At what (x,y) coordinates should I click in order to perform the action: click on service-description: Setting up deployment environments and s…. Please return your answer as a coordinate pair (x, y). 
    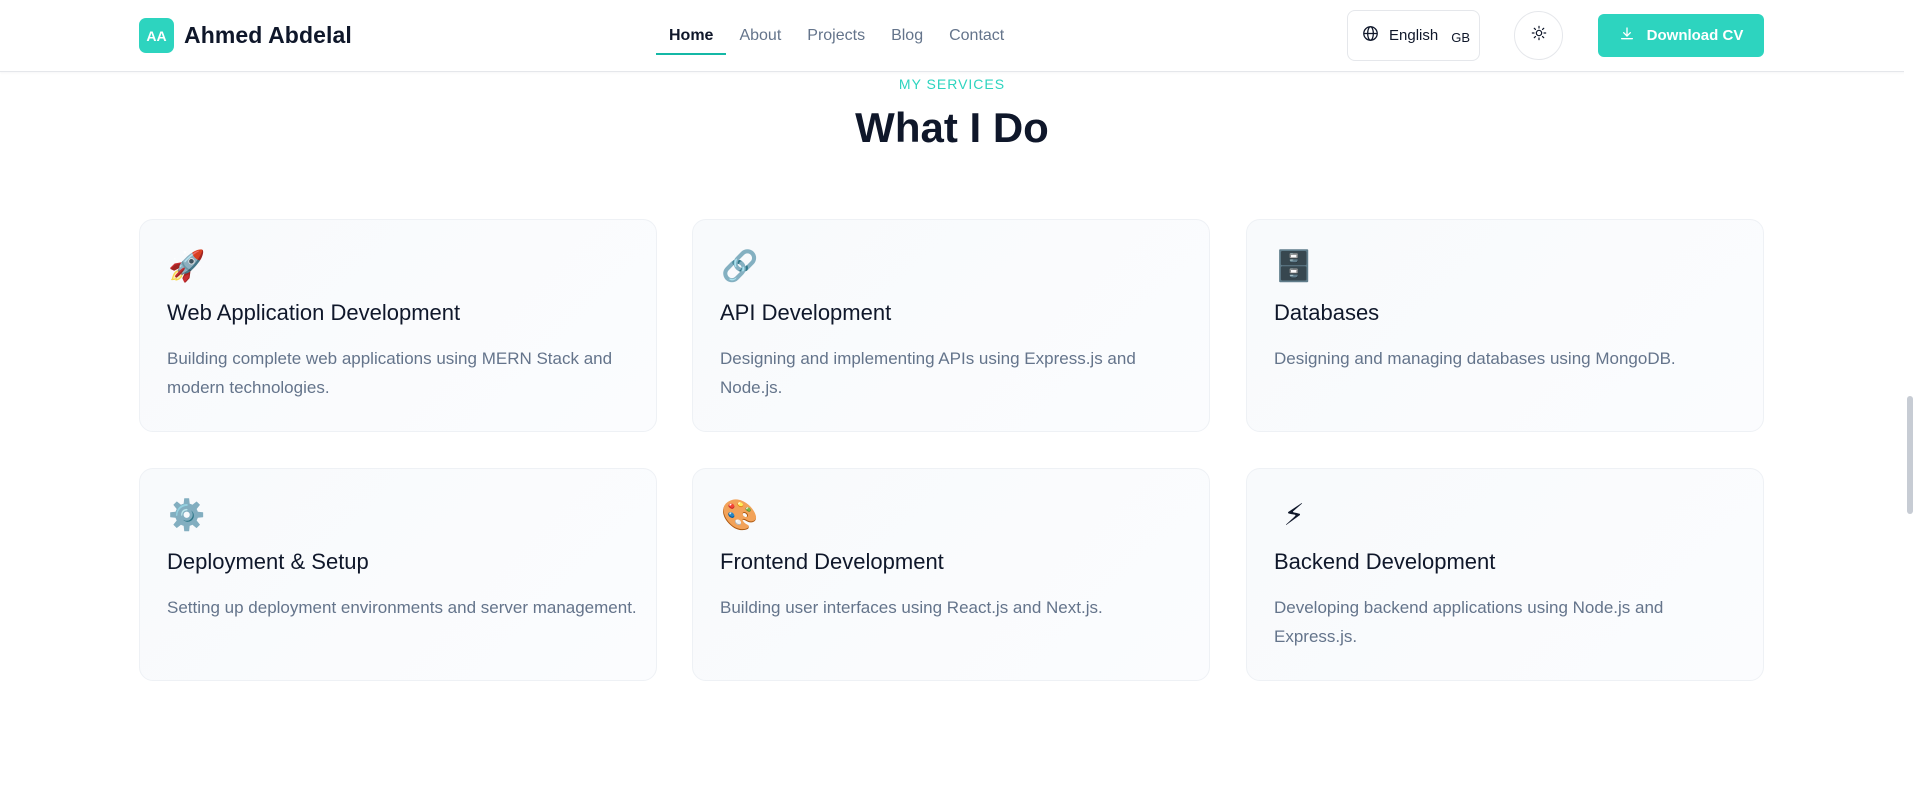
    Looking at the image, I should click on (402, 607).